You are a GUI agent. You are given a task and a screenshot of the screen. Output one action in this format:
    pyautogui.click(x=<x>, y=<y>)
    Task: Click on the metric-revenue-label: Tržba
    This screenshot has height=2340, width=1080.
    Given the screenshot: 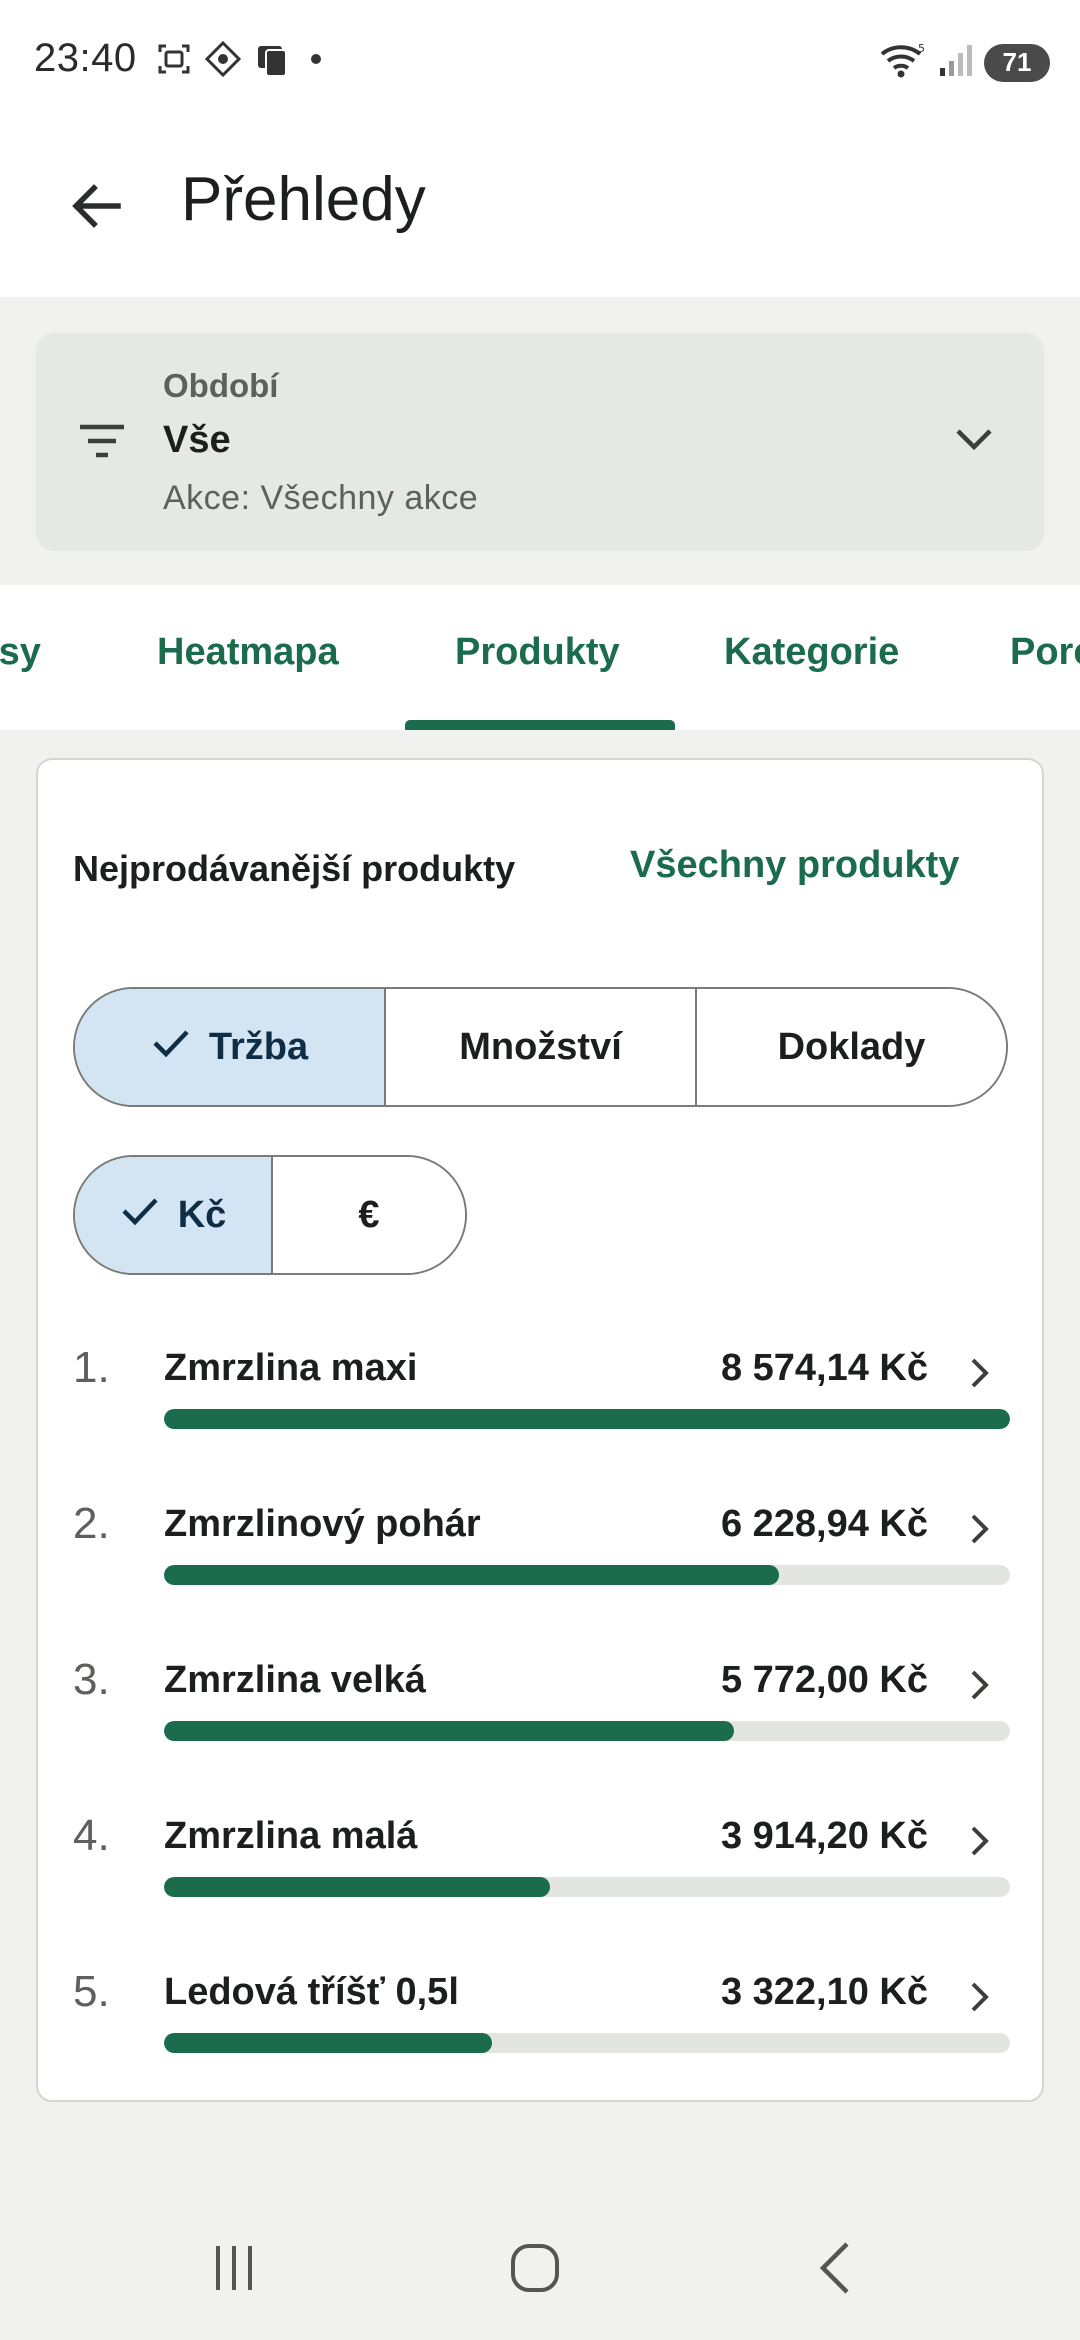 What is the action you would take?
    pyautogui.click(x=258, y=1046)
    